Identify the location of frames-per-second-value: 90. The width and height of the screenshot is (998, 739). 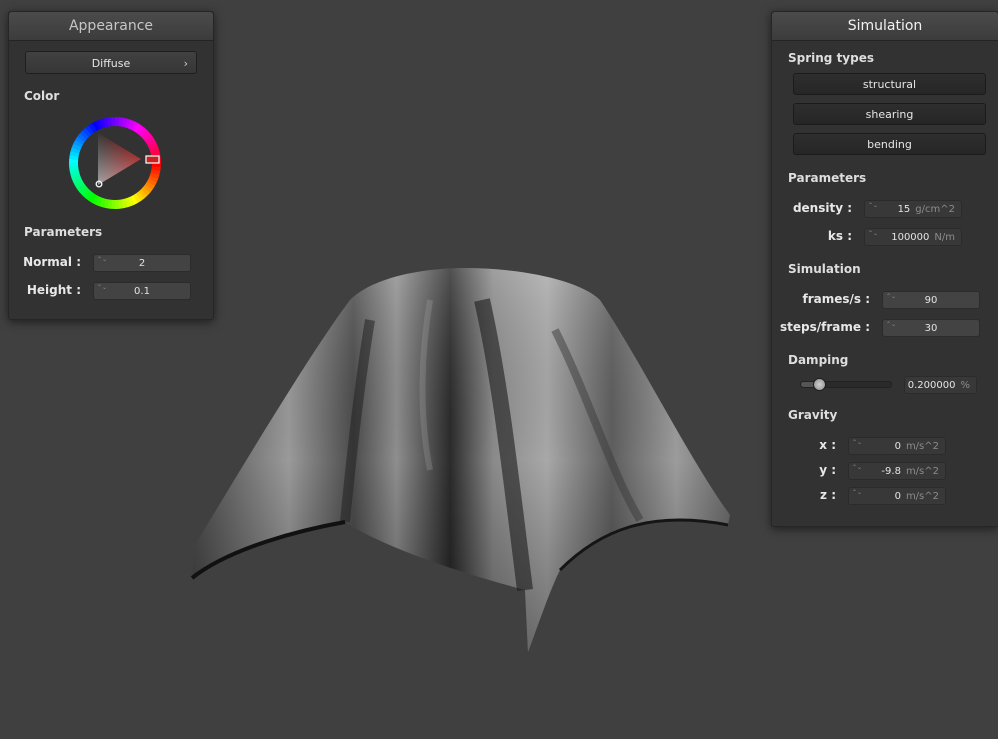
(931, 300).